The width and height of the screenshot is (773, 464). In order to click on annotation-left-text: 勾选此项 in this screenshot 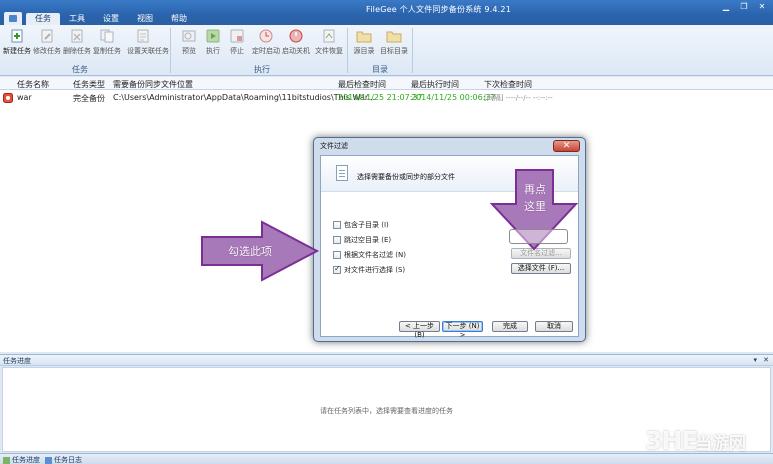, I will do `click(250, 251)`.